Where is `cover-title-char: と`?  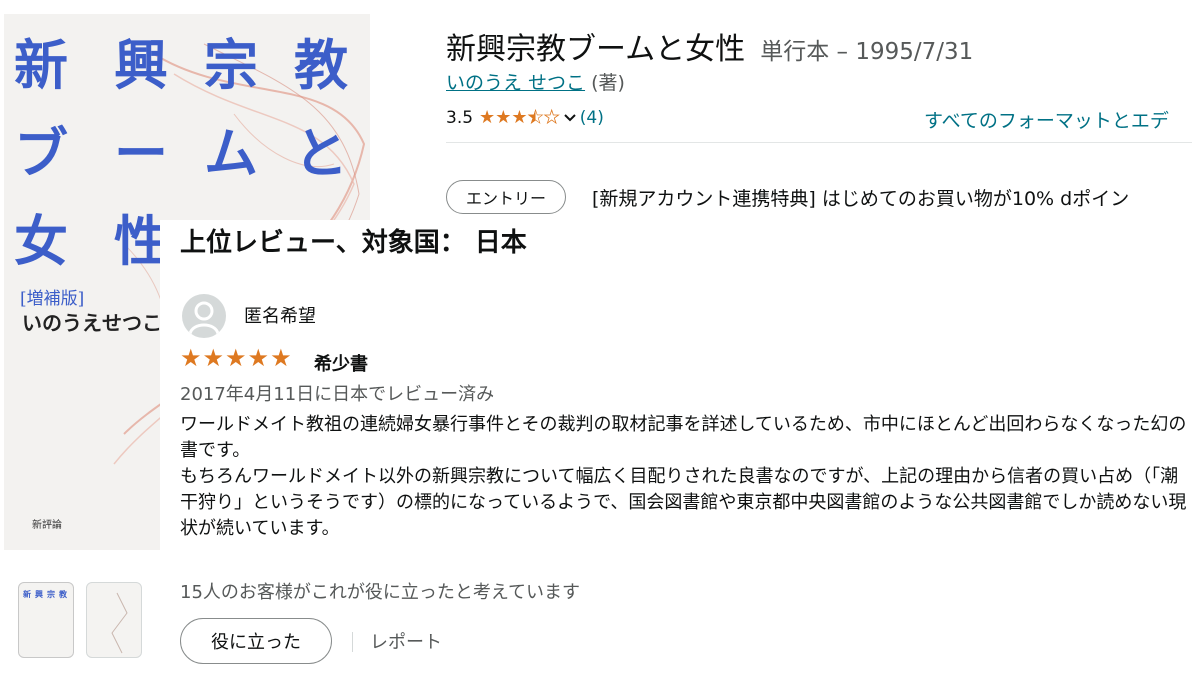 cover-title-char: と is located at coordinates (321, 153).